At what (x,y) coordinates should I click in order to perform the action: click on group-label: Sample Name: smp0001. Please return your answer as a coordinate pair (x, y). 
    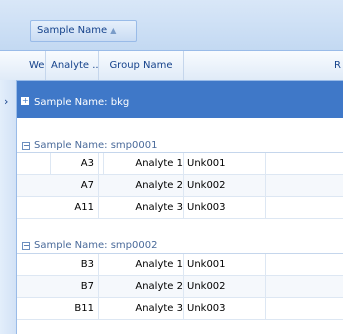
    Looking at the image, I should click on (96, 145).